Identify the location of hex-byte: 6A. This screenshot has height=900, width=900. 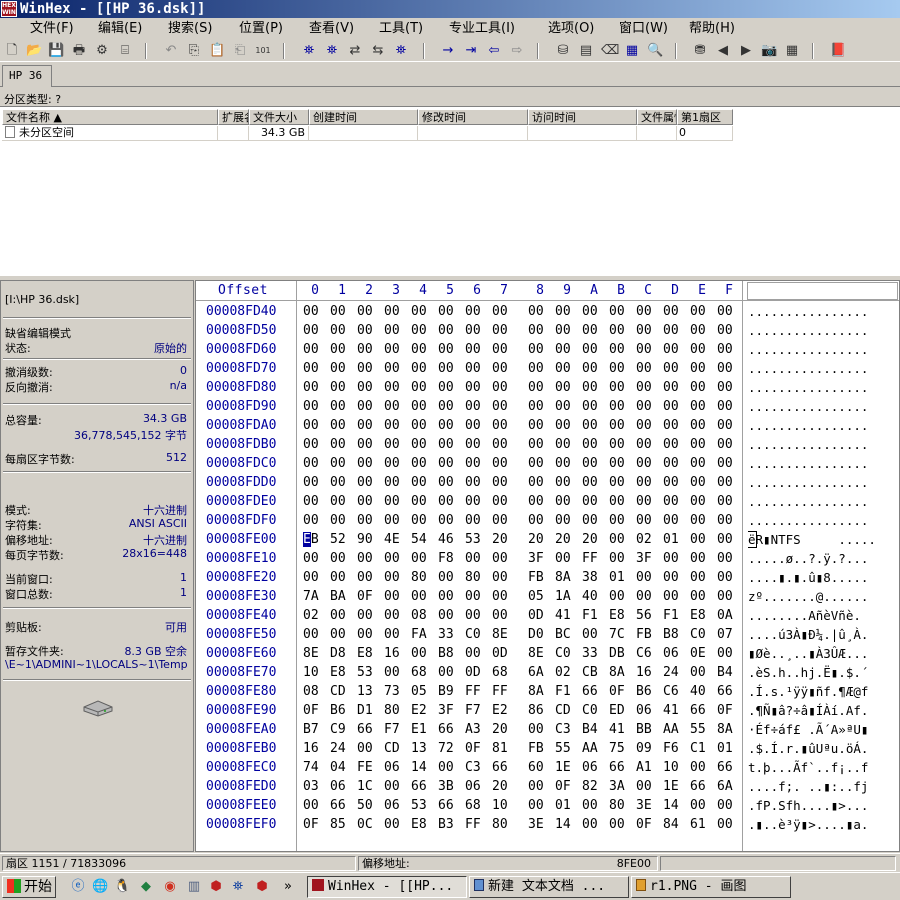
(536, 672).